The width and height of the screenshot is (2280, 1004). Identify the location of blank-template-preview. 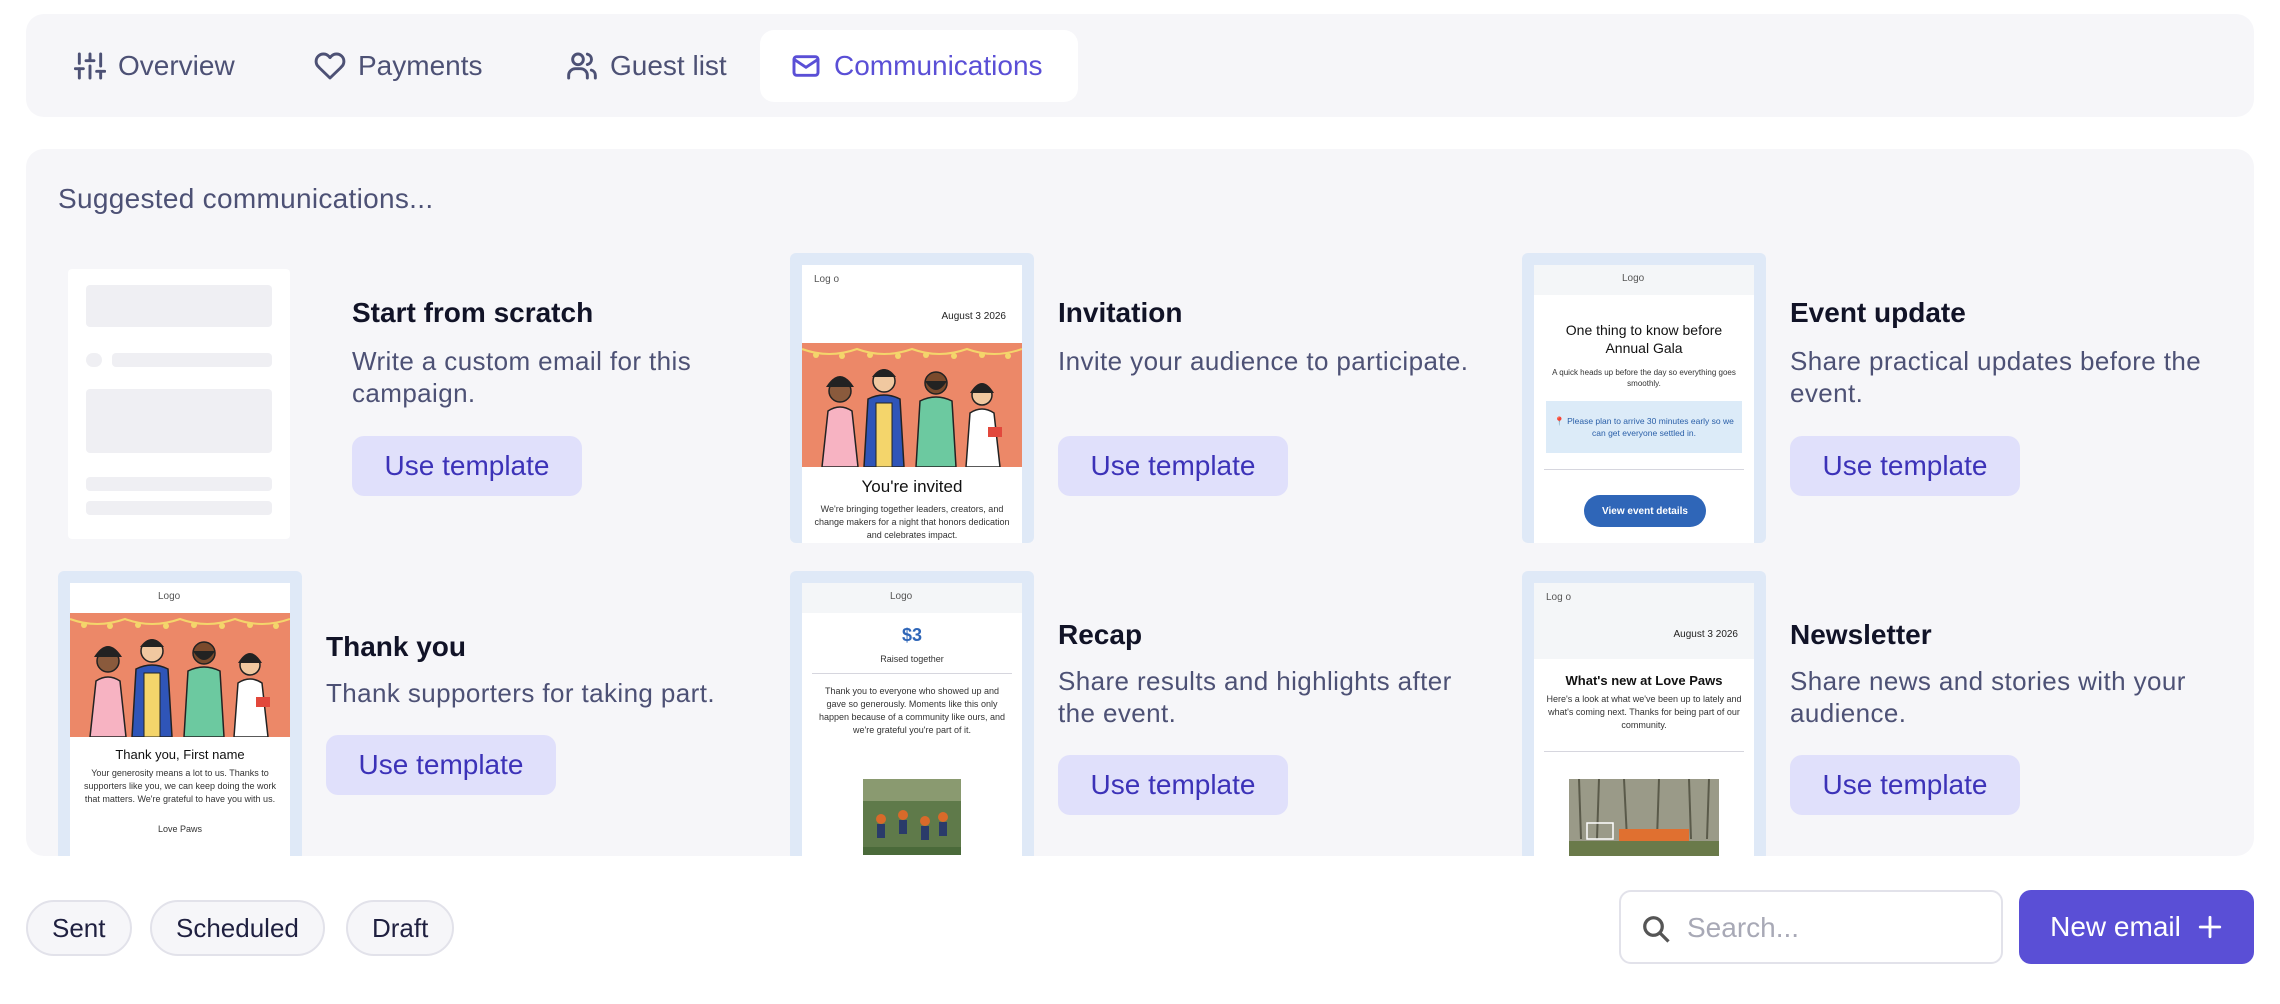
(179, 404).